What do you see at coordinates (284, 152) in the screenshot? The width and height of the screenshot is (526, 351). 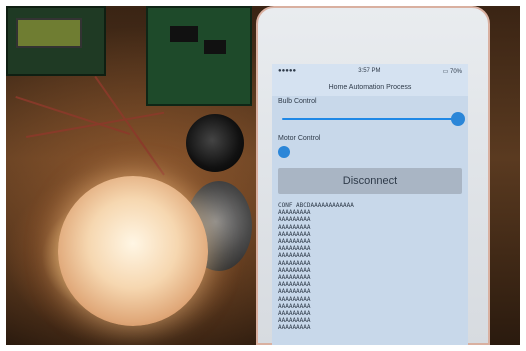 I see `motor-toggle` at bounding box center [284, 152].